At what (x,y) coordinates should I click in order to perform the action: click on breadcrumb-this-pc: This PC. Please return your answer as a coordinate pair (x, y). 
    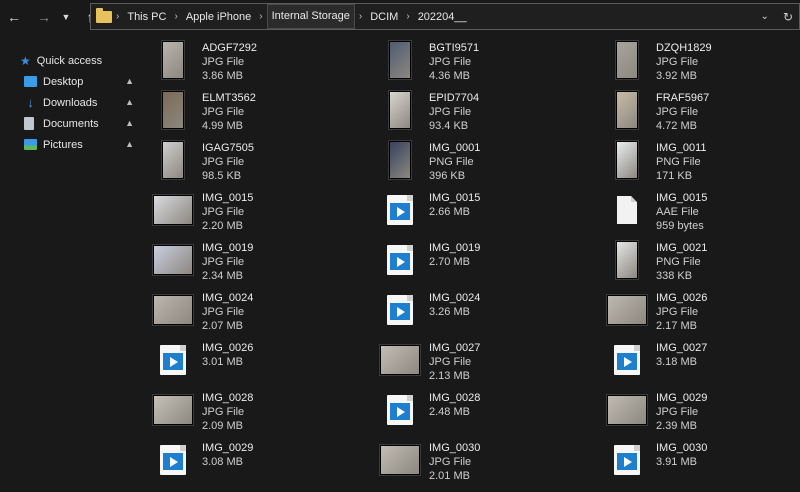
    Looking at the image, I should click on (146, 17).